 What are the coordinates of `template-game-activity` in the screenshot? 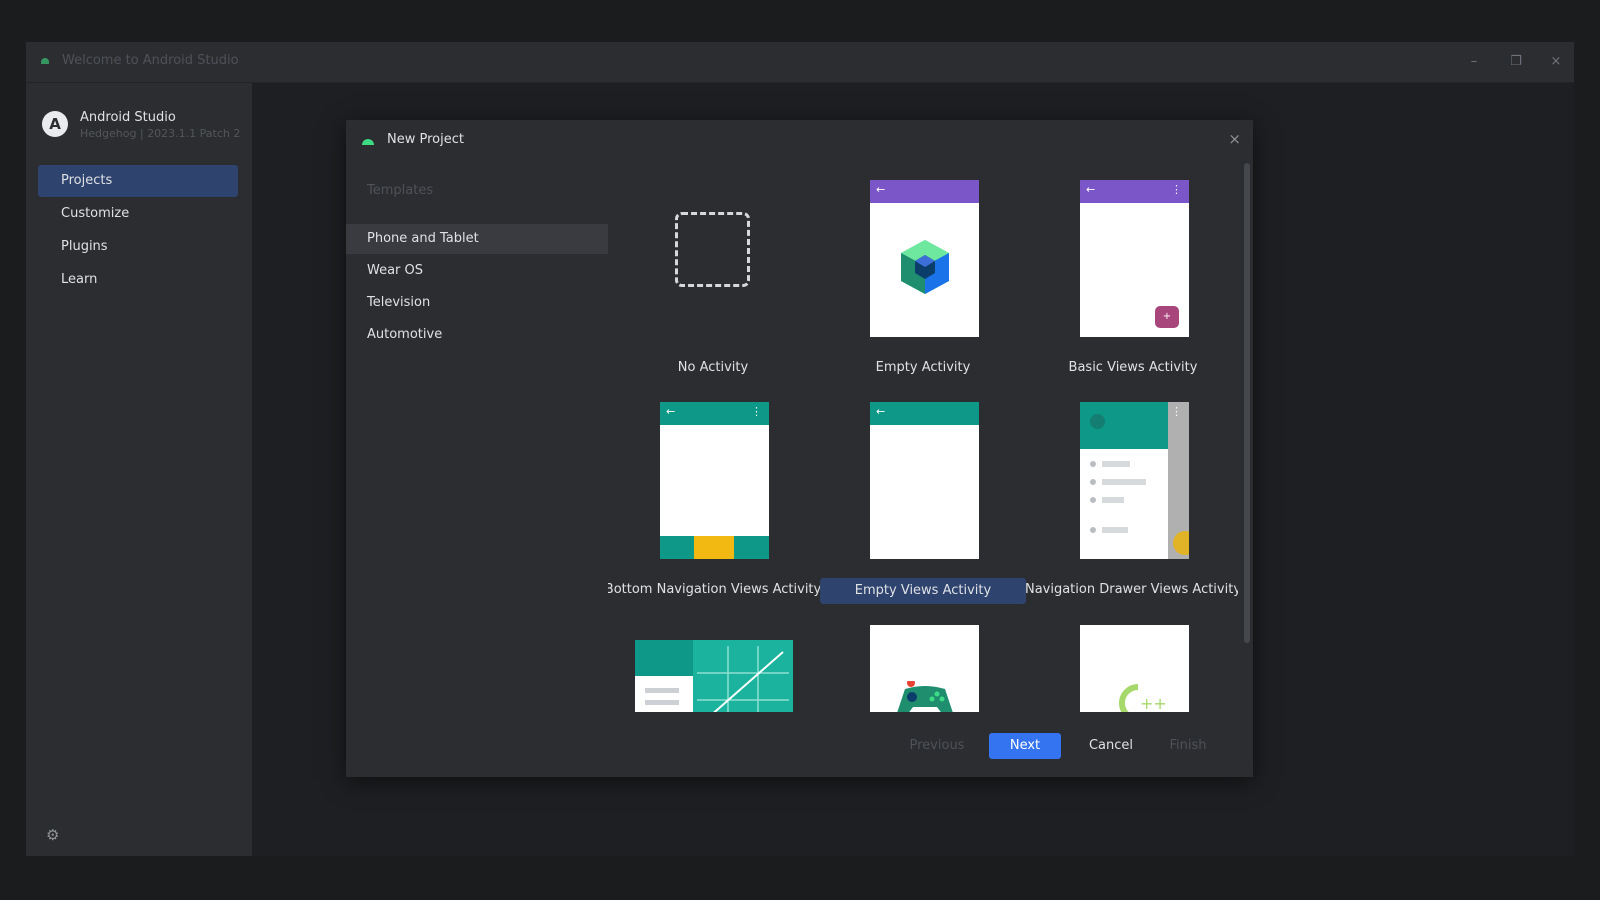 It's located at (923, 664).